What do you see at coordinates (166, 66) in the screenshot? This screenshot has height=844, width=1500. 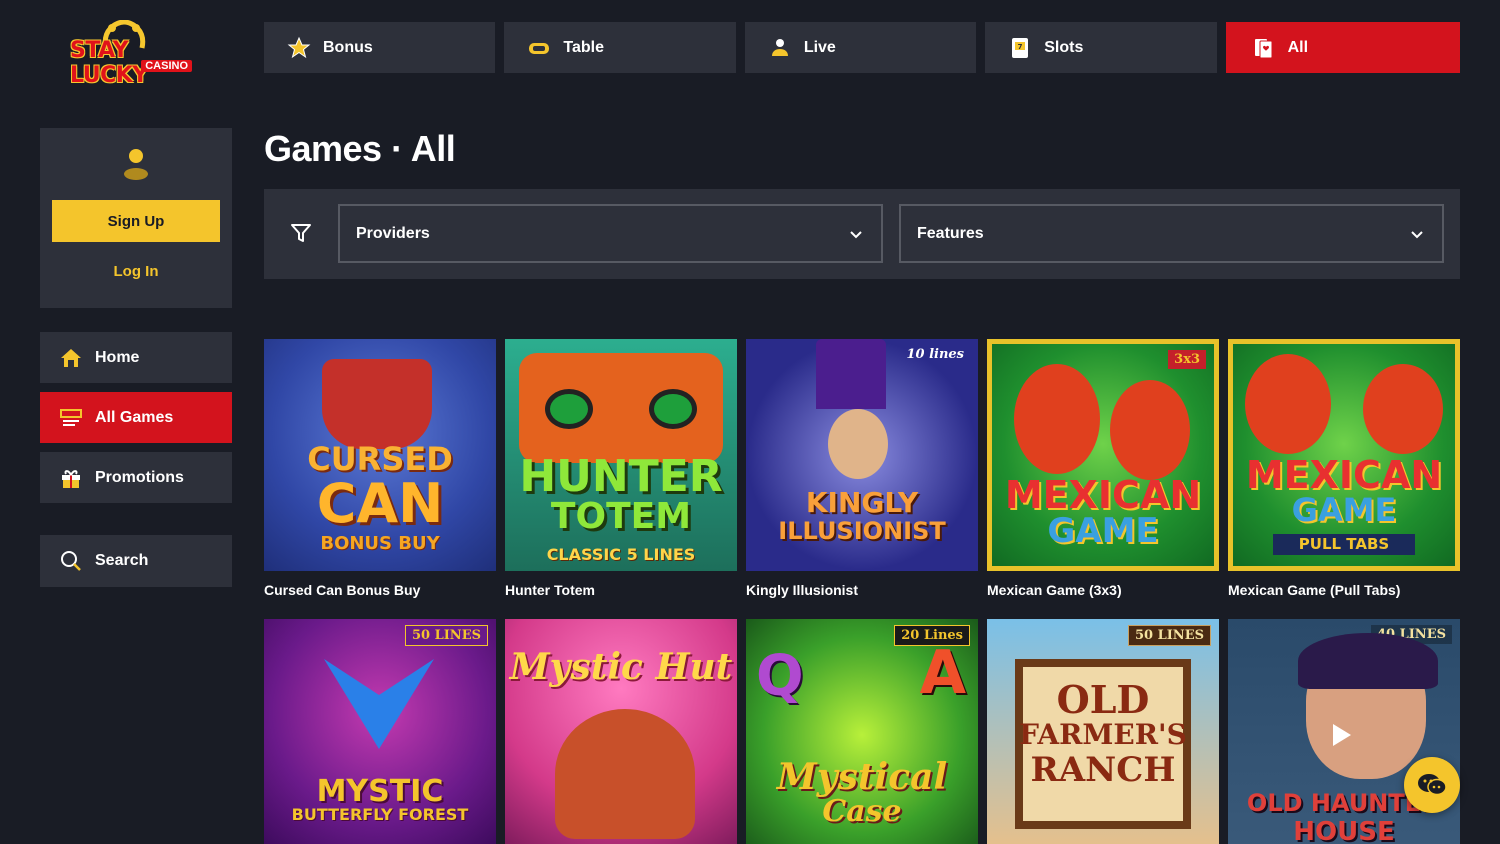 I see `brand-sub: CASINO` at bounding box center [166, 66].